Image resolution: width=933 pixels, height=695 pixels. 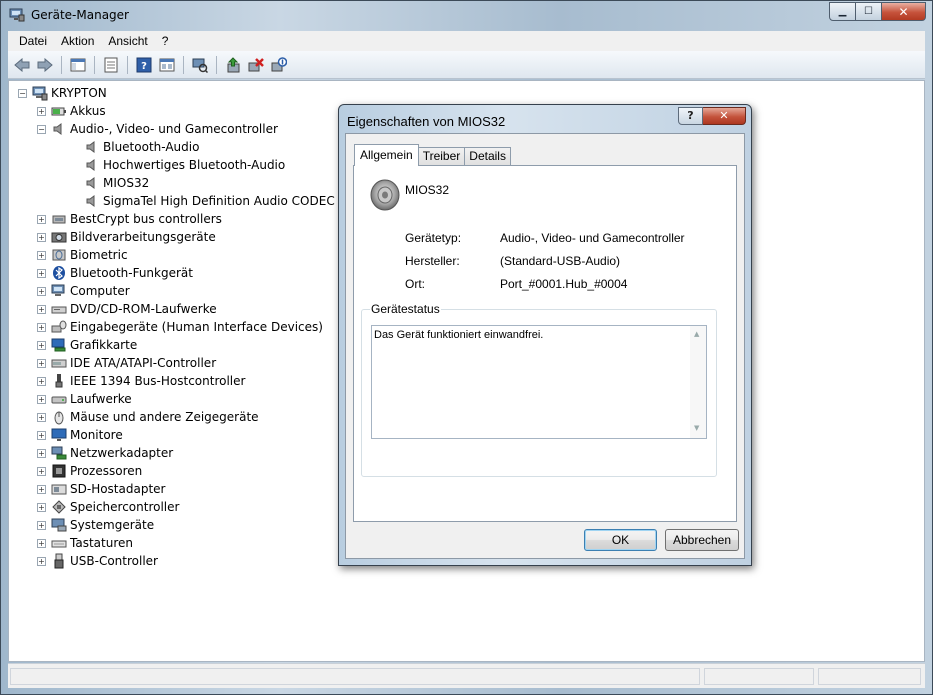 What do you see at coordinates (466, 16) in the screenshot?
I see `title-bar: Geräte-Manager ▁ ☐ ✕` at bounding box center [466, 16].